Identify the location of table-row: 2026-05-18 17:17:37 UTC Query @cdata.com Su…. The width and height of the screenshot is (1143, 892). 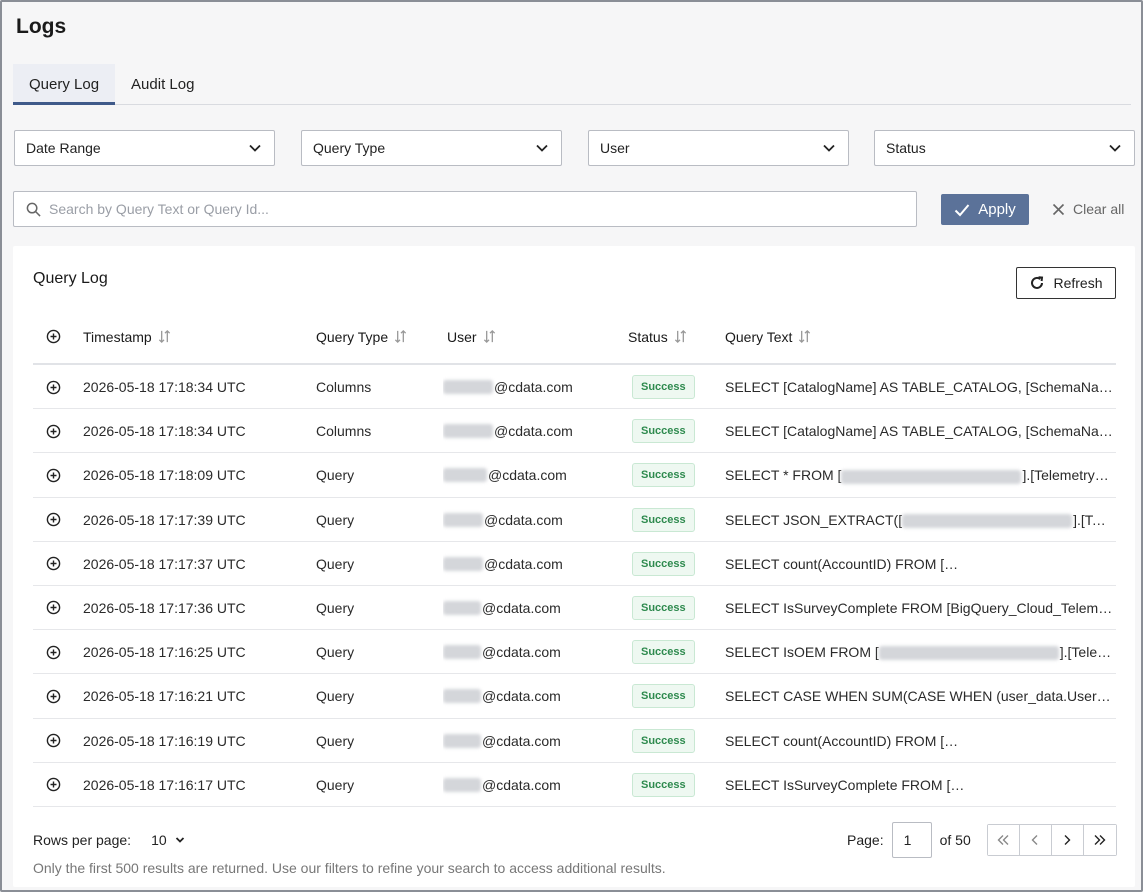
(574, 564).